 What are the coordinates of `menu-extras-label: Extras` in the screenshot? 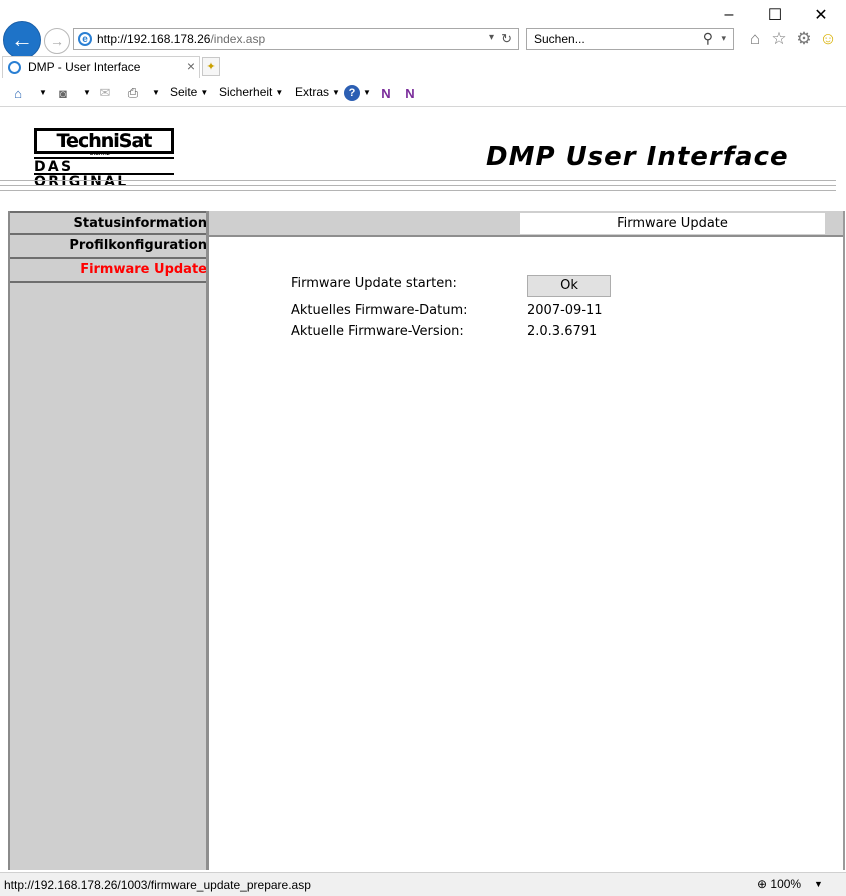 It's located at (312, 92).